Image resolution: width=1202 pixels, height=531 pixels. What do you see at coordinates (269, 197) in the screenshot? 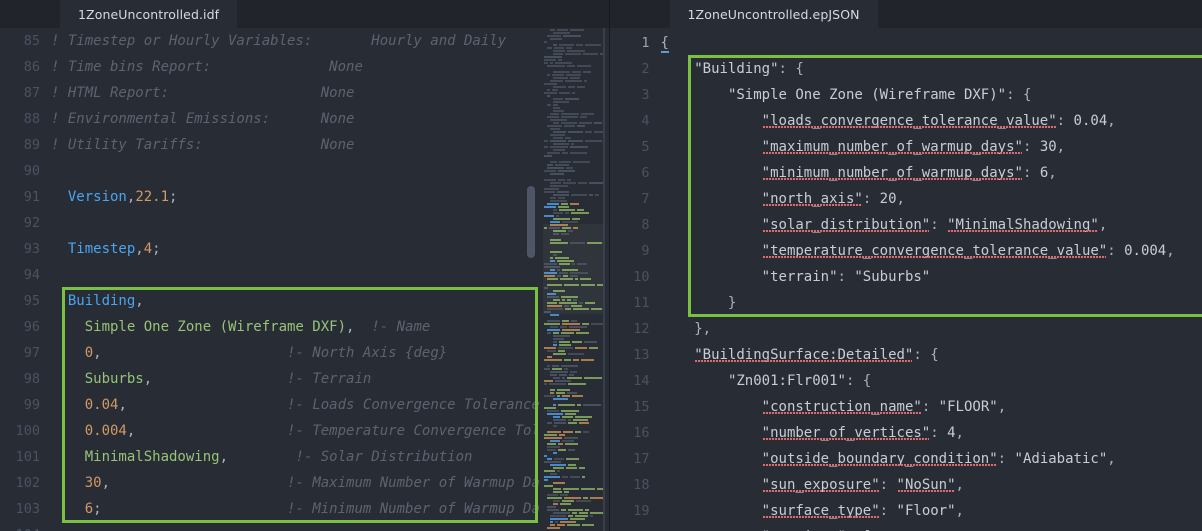
I see `code-line: 91 Version,22.1;` at bounding box center [269, 197].